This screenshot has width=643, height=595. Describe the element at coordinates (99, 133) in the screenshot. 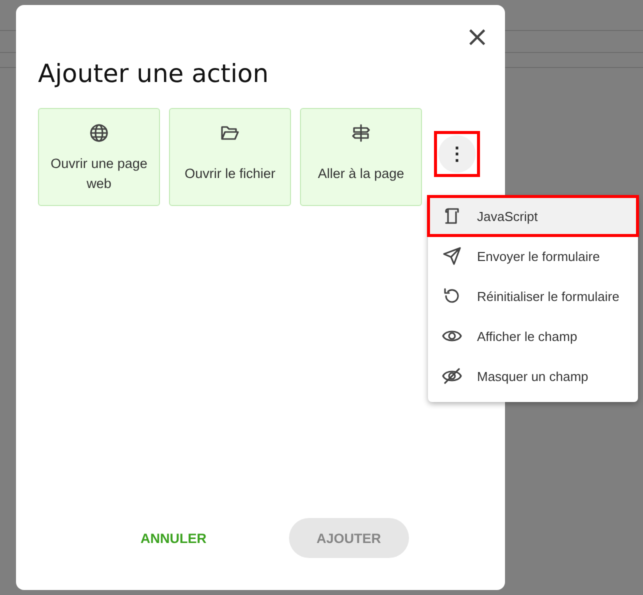

I see `globe-icon` at that location.